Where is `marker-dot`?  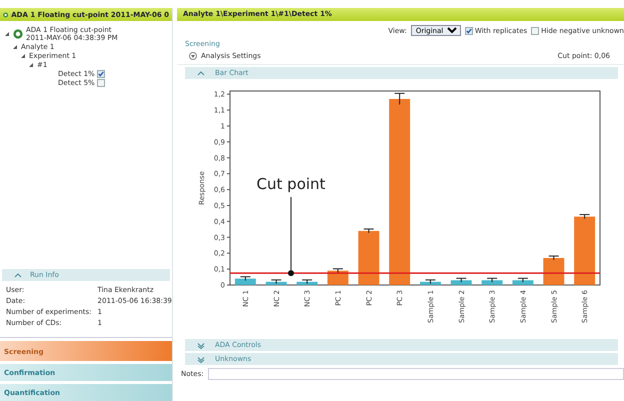 marker-dot is located at coordinates (291, 273).